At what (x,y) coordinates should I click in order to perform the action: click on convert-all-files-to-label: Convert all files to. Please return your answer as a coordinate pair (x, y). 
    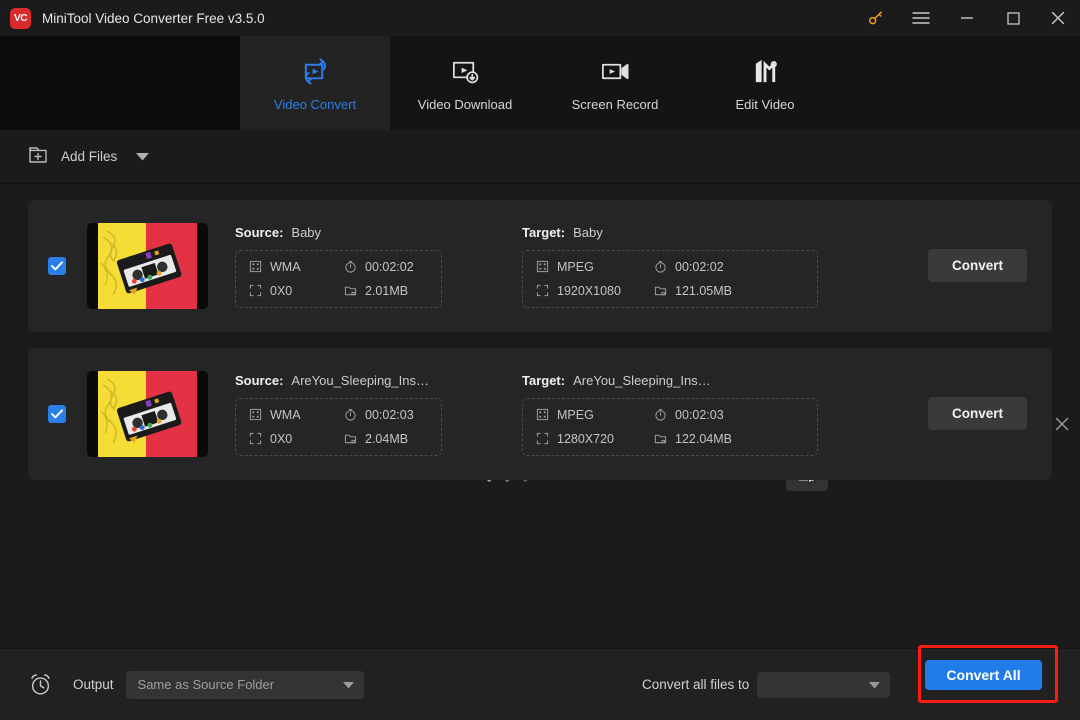
    Looking at the image, I should click on (696, 684).